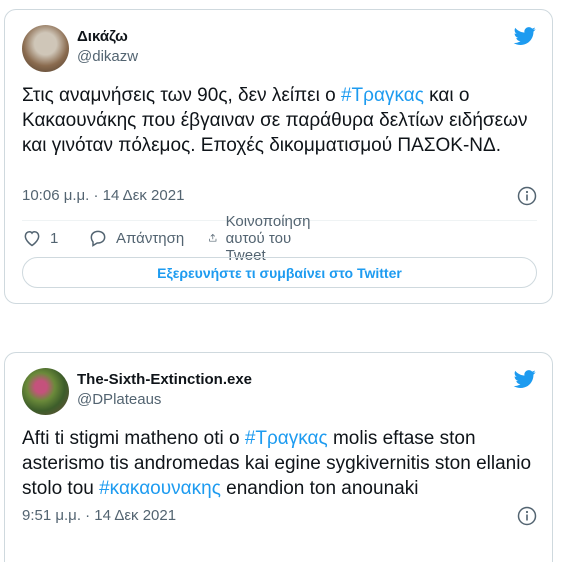  I want to click on tweet-text-segment: enandion ton anounaki, so click(319, 488).